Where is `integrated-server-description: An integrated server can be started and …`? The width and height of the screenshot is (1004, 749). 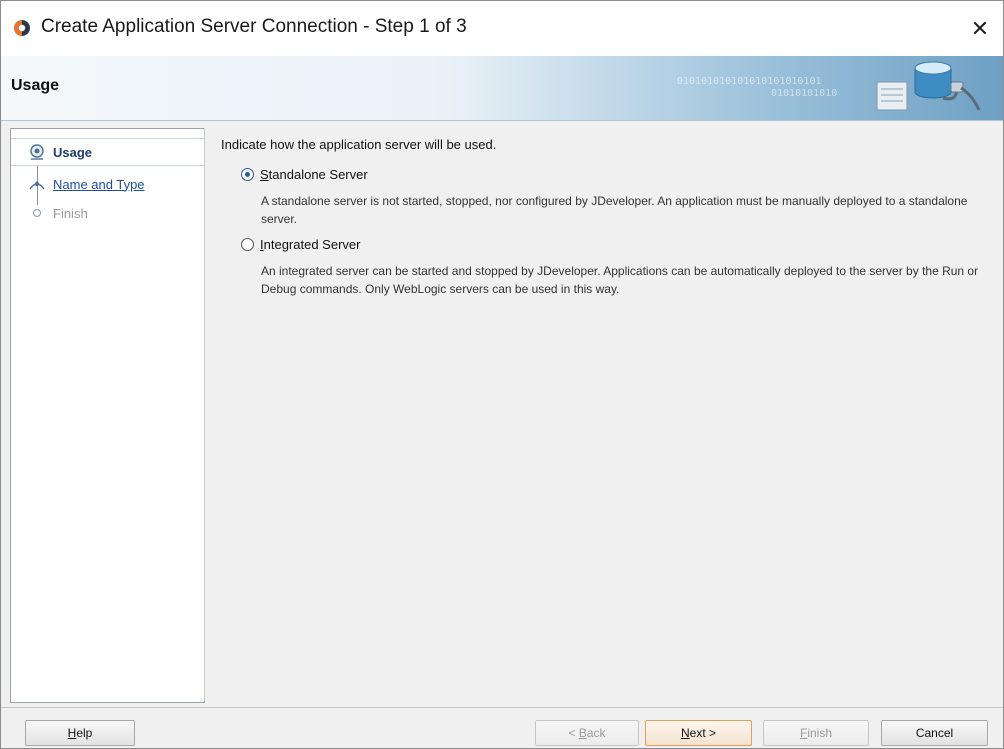 integrated-server-description: An integrated server can be started and … is located at coordinates (620, 280).